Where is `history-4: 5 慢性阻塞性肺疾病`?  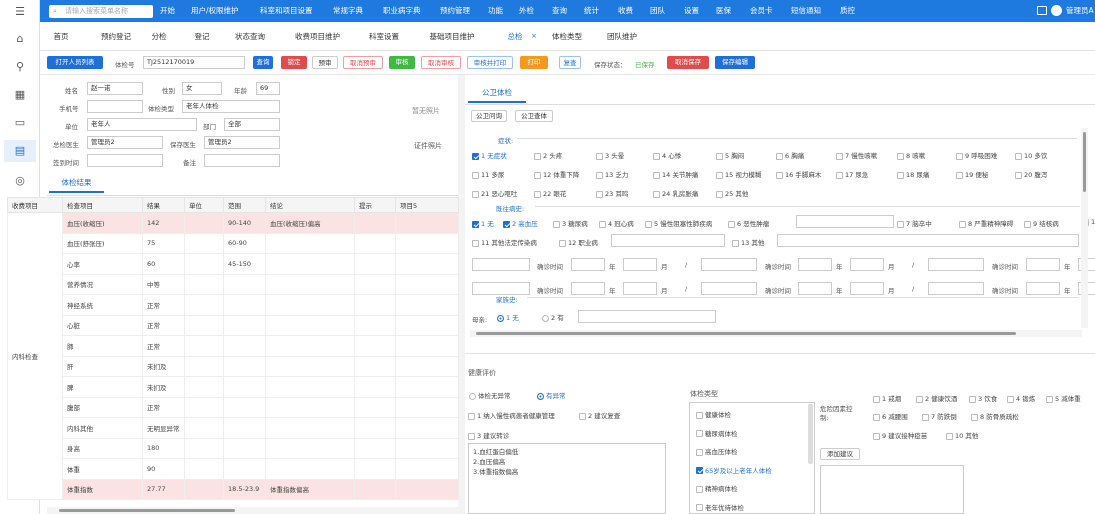 history-4: 5 慢性阻塞性肺疾病 is located at coordinates (678, 223).